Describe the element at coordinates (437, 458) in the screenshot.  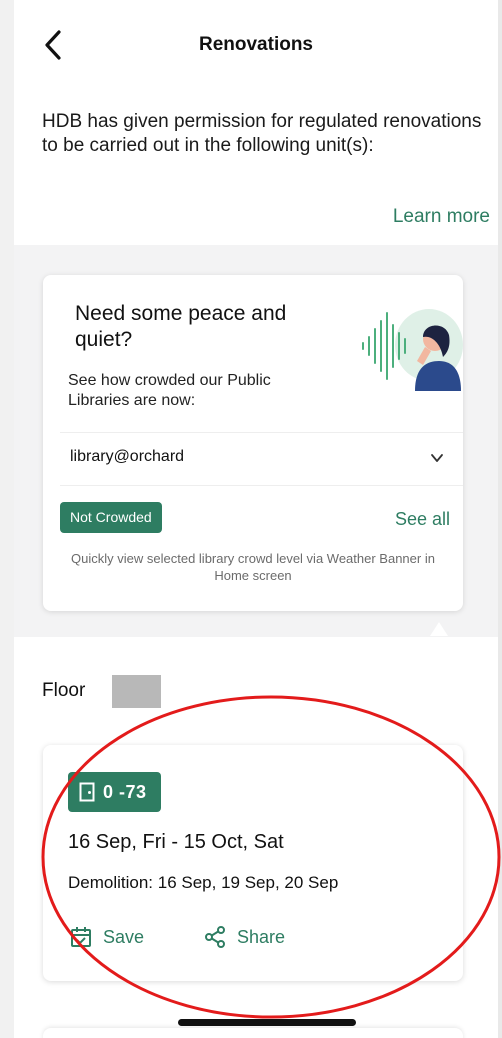
I see `chevron-down-icon` at that location.